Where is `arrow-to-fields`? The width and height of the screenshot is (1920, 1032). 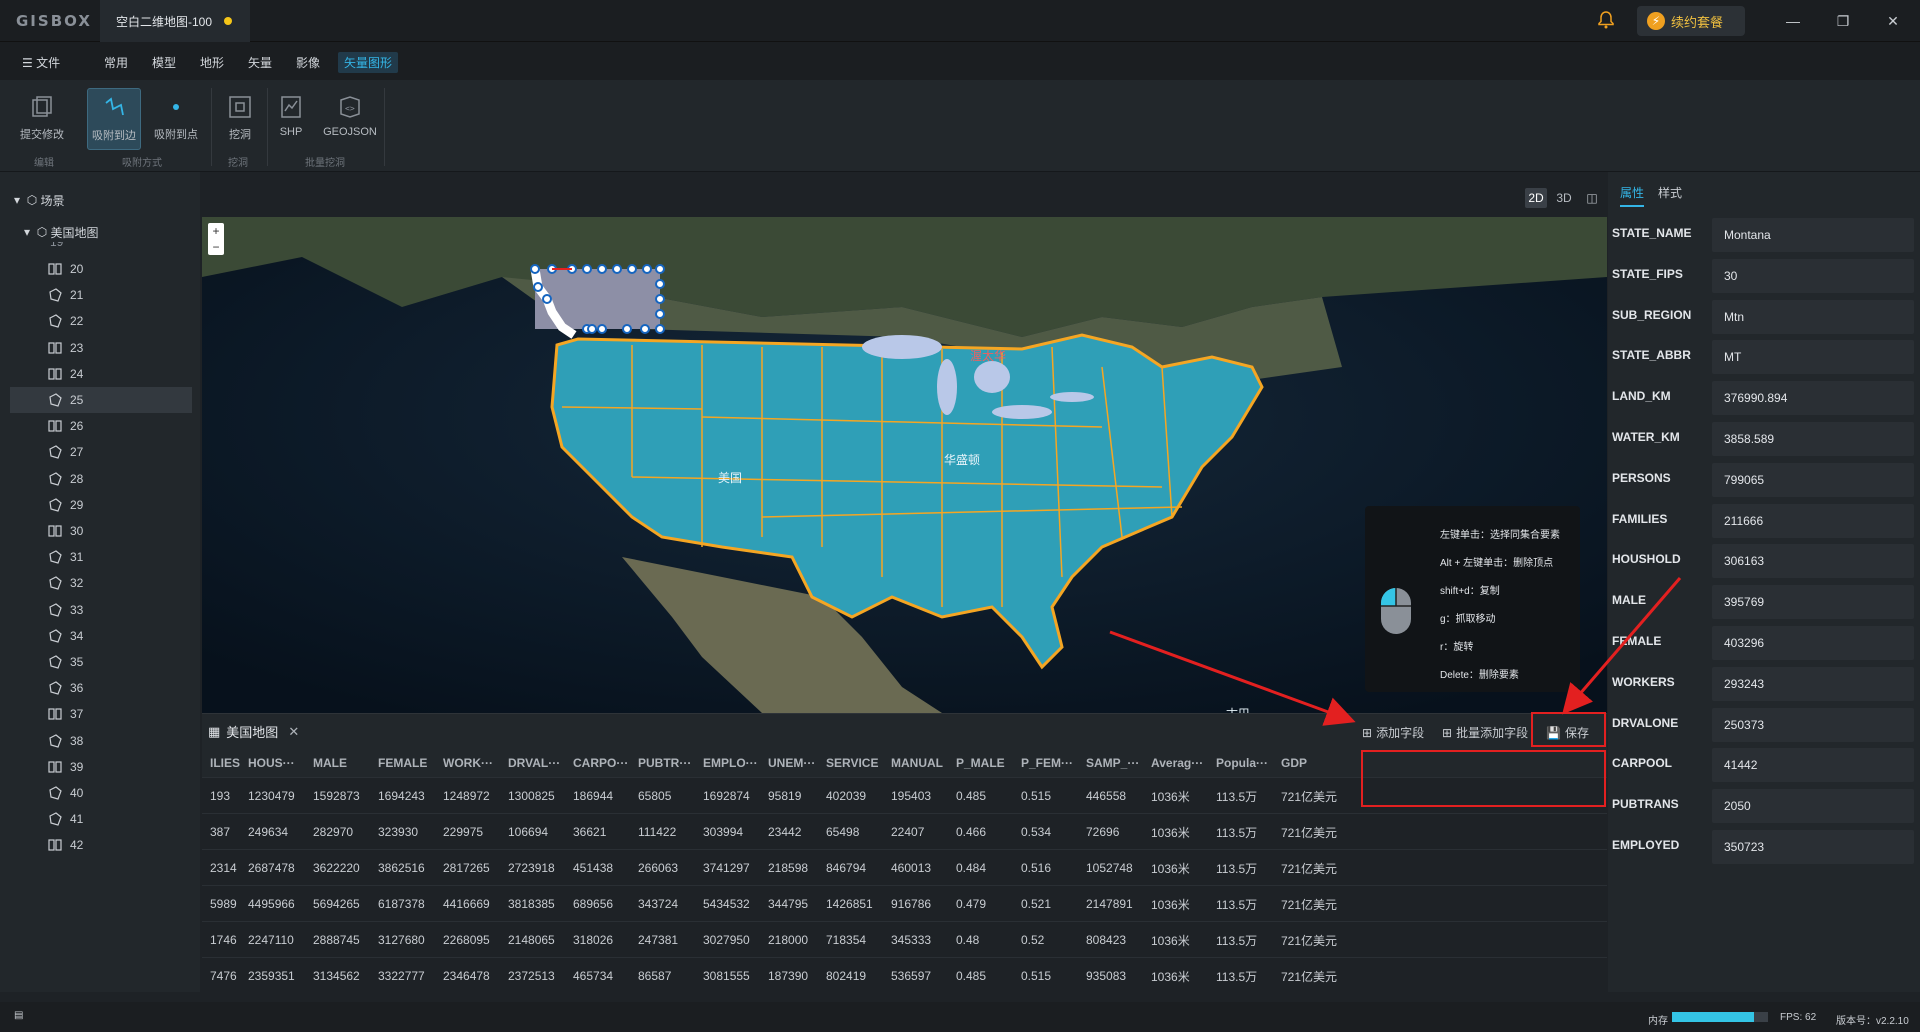 arrow-to-fields is located at coordinates (1232, 678).